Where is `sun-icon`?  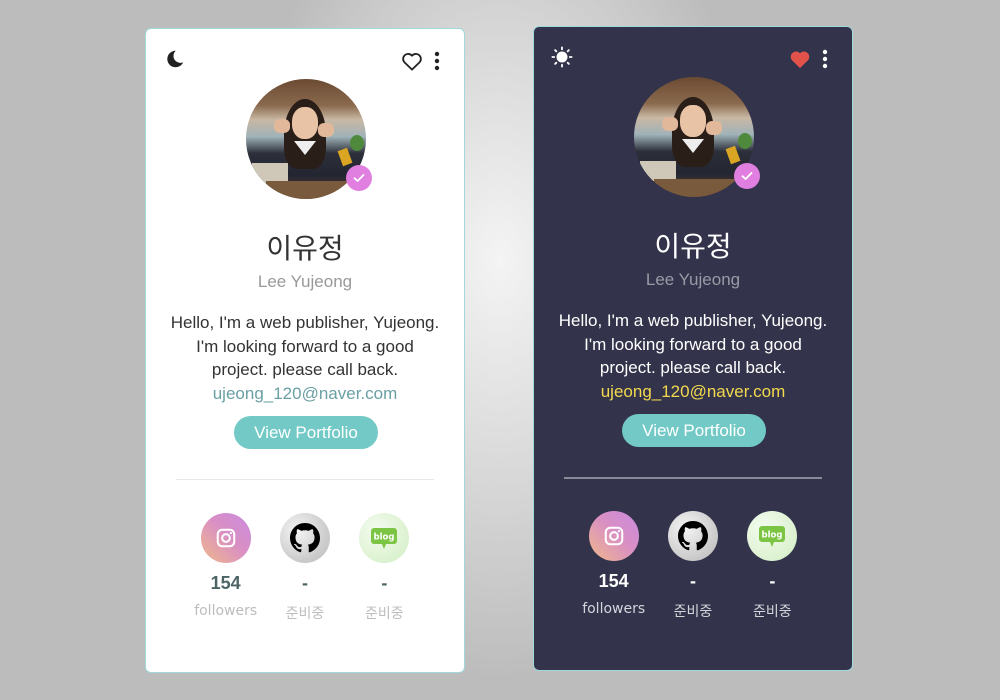 sun-icon is located at coordinates (562, 57).